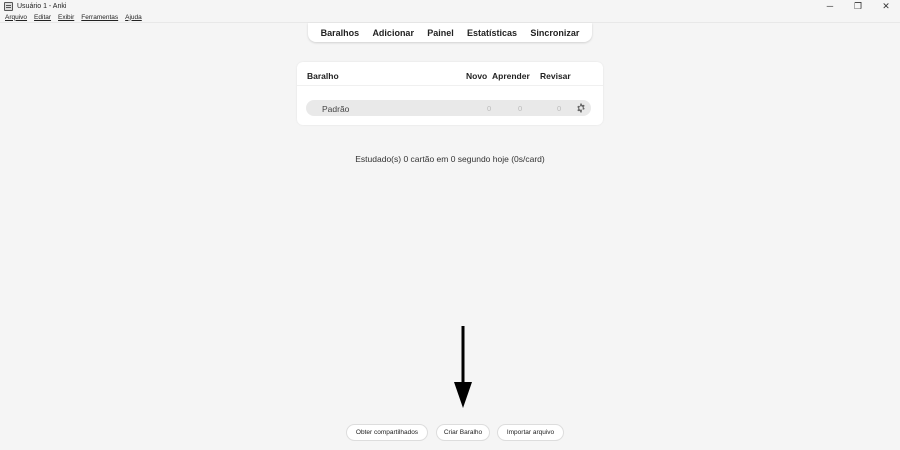 This screenshot has width=900, height=450. I want to click on deck-list-header: Baralho Novo Aprender Revisar, so click(450, 74).